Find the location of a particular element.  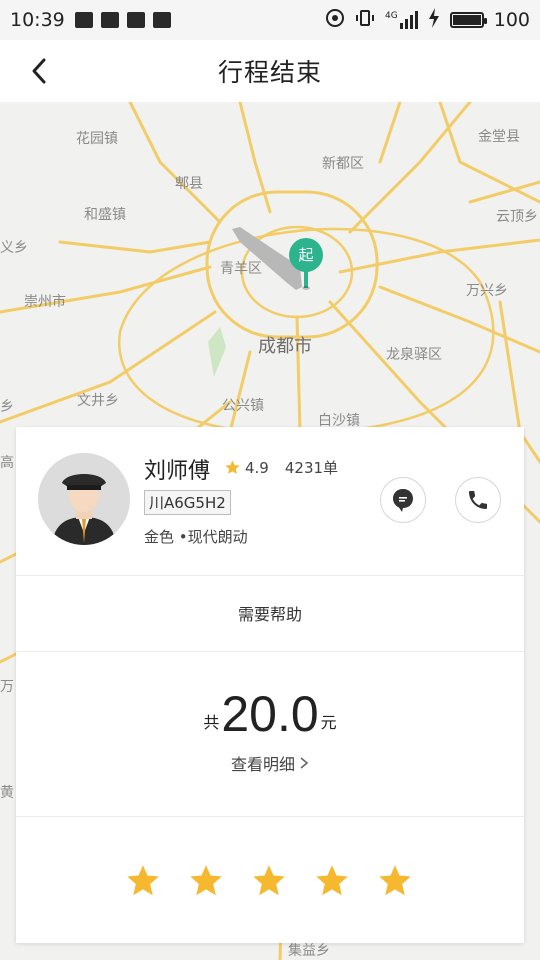

hotspot-icon is located at coordinates (335, 20).